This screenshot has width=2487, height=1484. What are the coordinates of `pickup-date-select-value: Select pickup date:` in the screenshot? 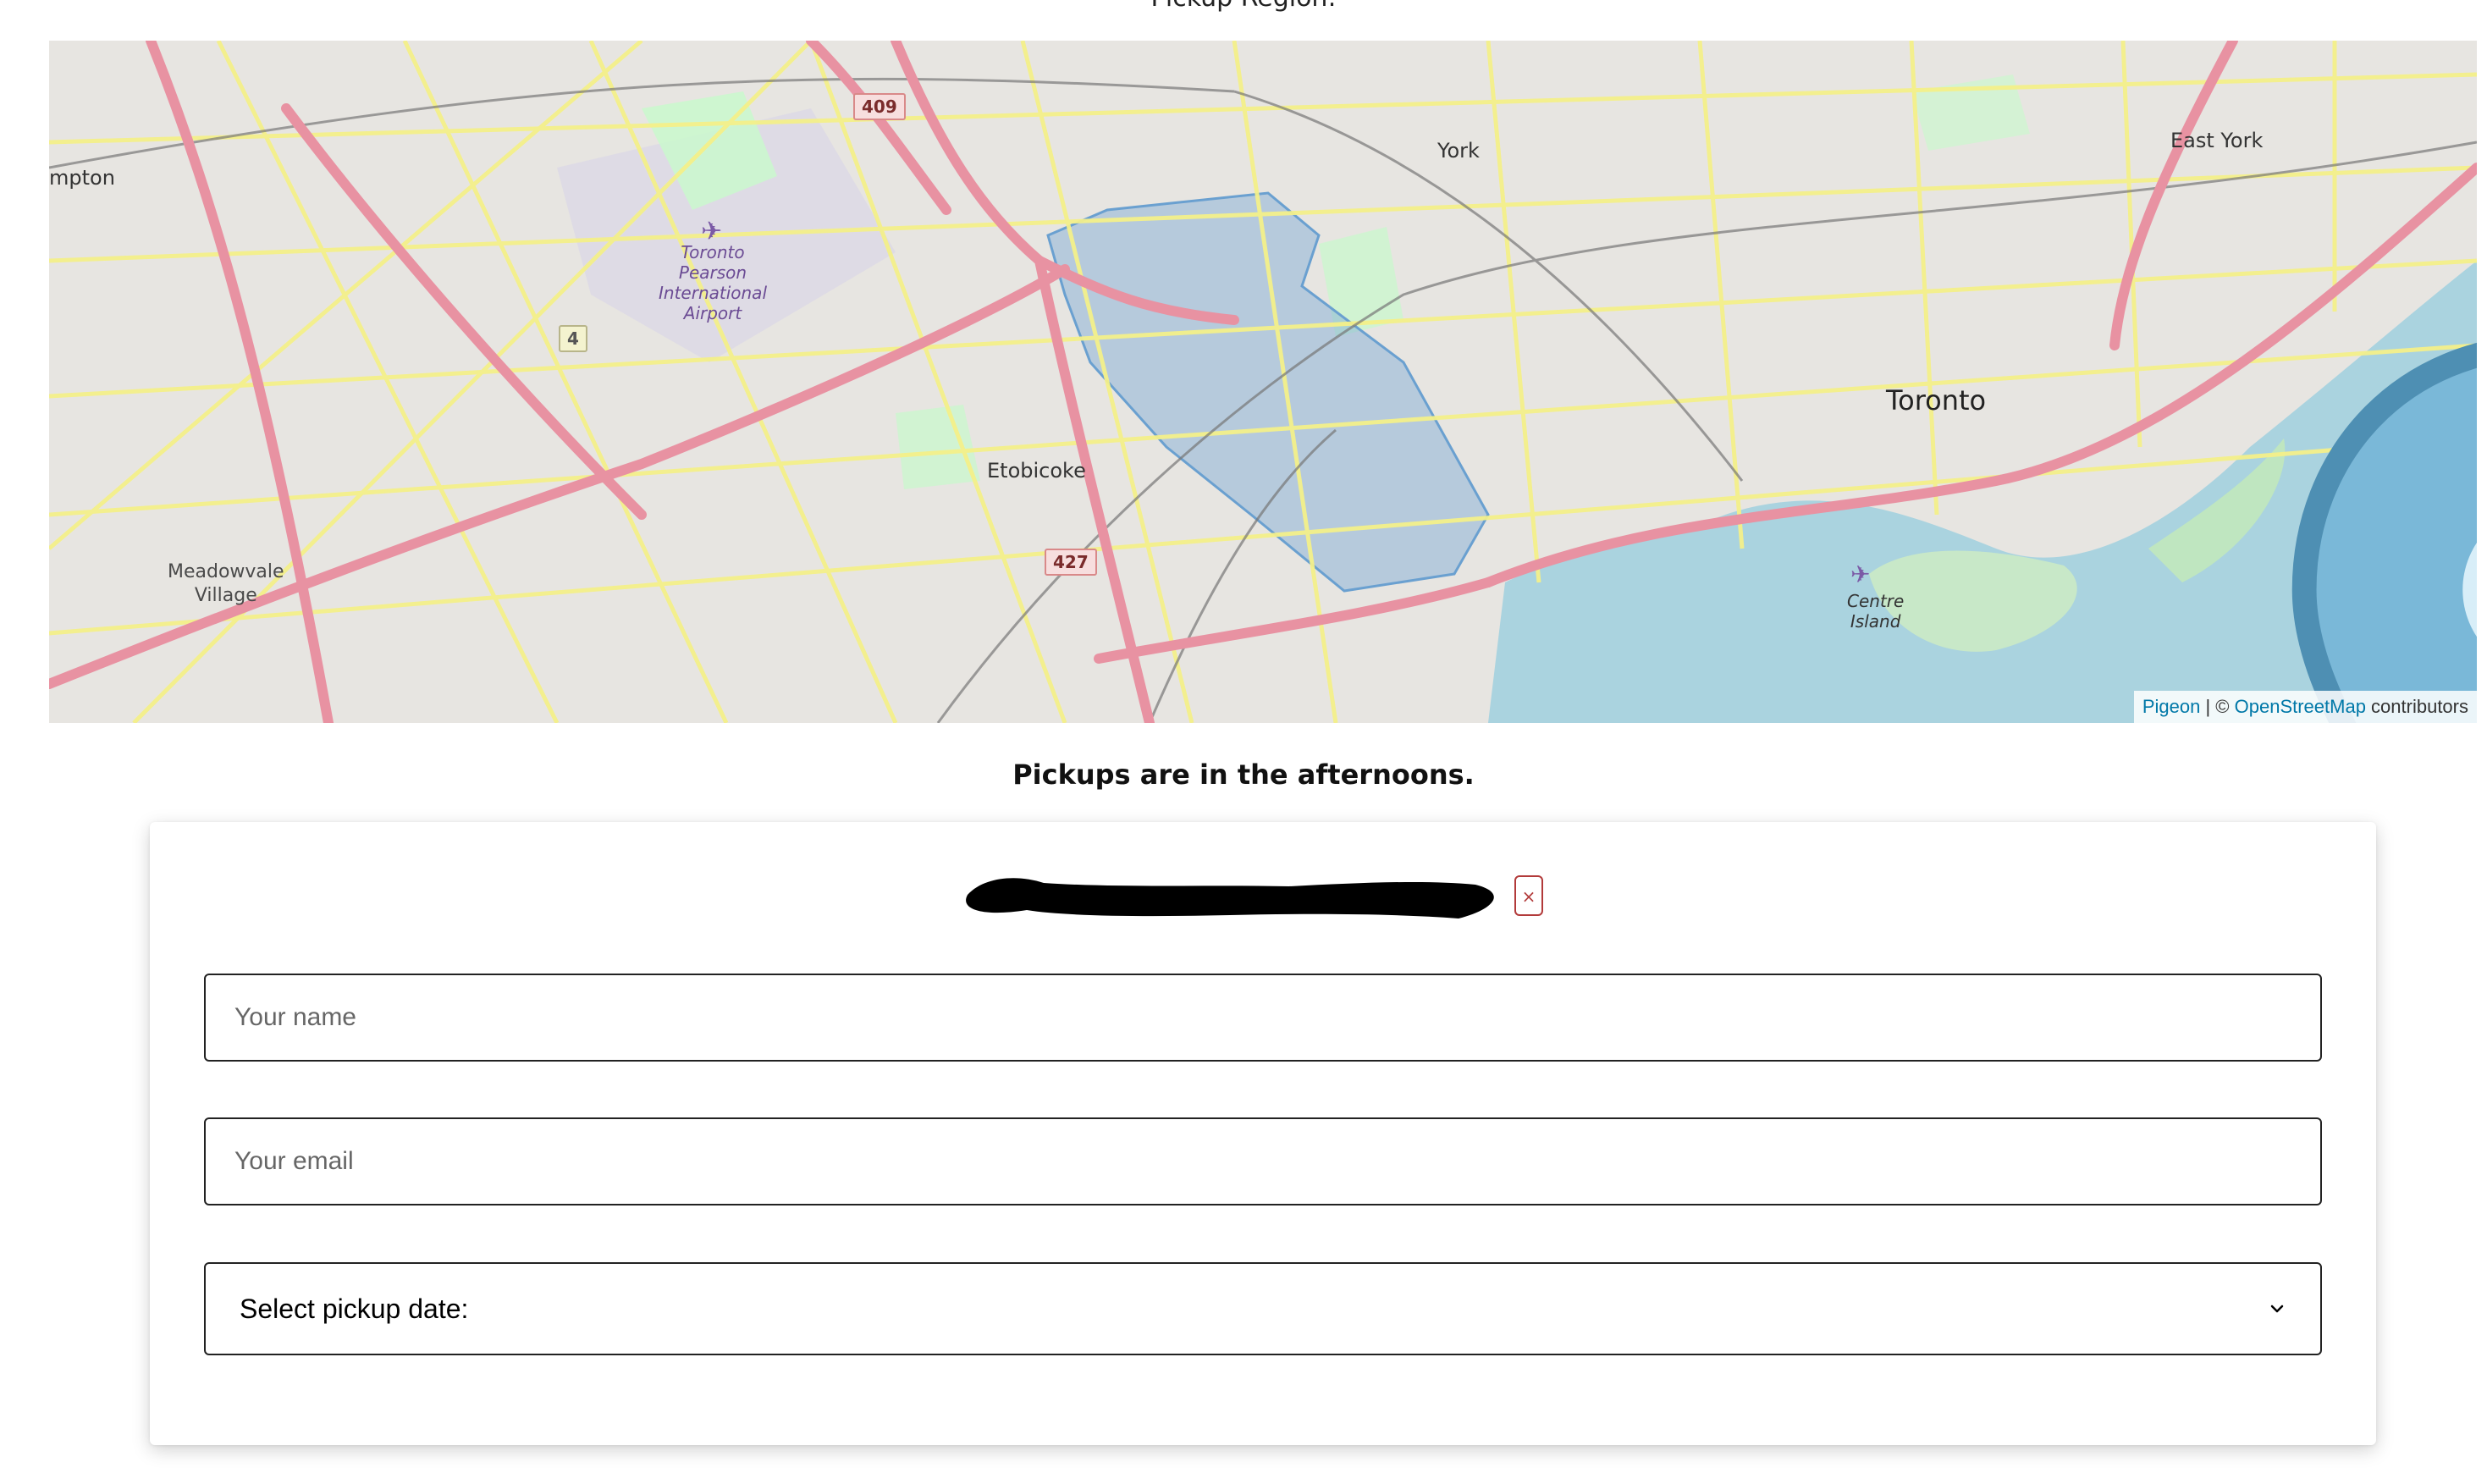 It's located at (354, 1308).